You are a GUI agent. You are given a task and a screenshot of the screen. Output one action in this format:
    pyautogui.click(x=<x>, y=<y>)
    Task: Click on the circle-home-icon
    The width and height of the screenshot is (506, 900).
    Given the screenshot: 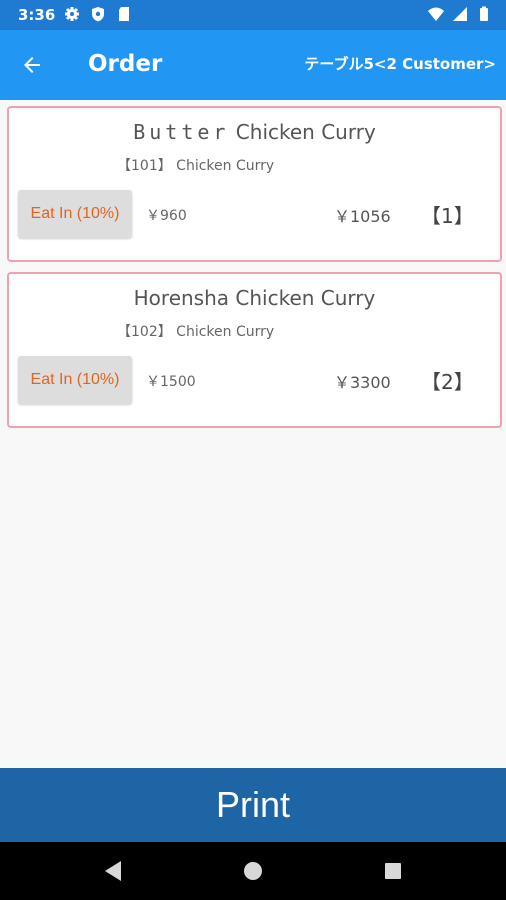 What is the action you would take?
    pyautogui.click(x=253, y=871)
    